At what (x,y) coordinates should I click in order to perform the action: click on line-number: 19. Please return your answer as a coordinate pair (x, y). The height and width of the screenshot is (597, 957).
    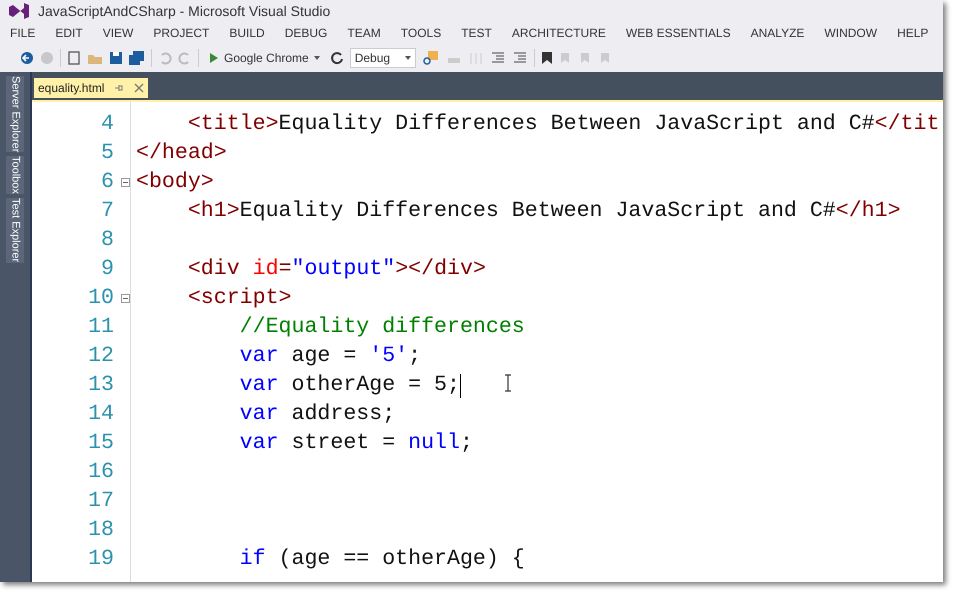
    Looking at the image, I should click on (100, 559).